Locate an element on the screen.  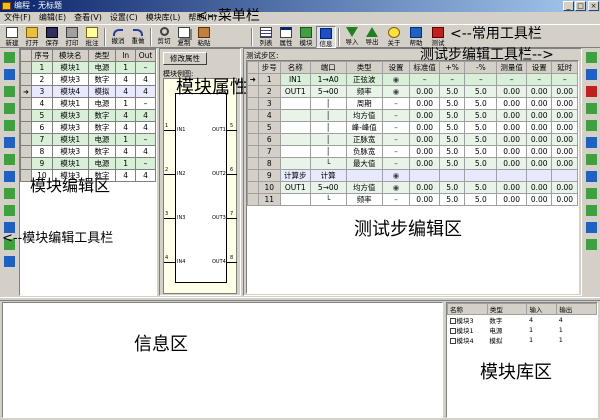
lib-col-in: 输入 is located at coordinates (542, 309).